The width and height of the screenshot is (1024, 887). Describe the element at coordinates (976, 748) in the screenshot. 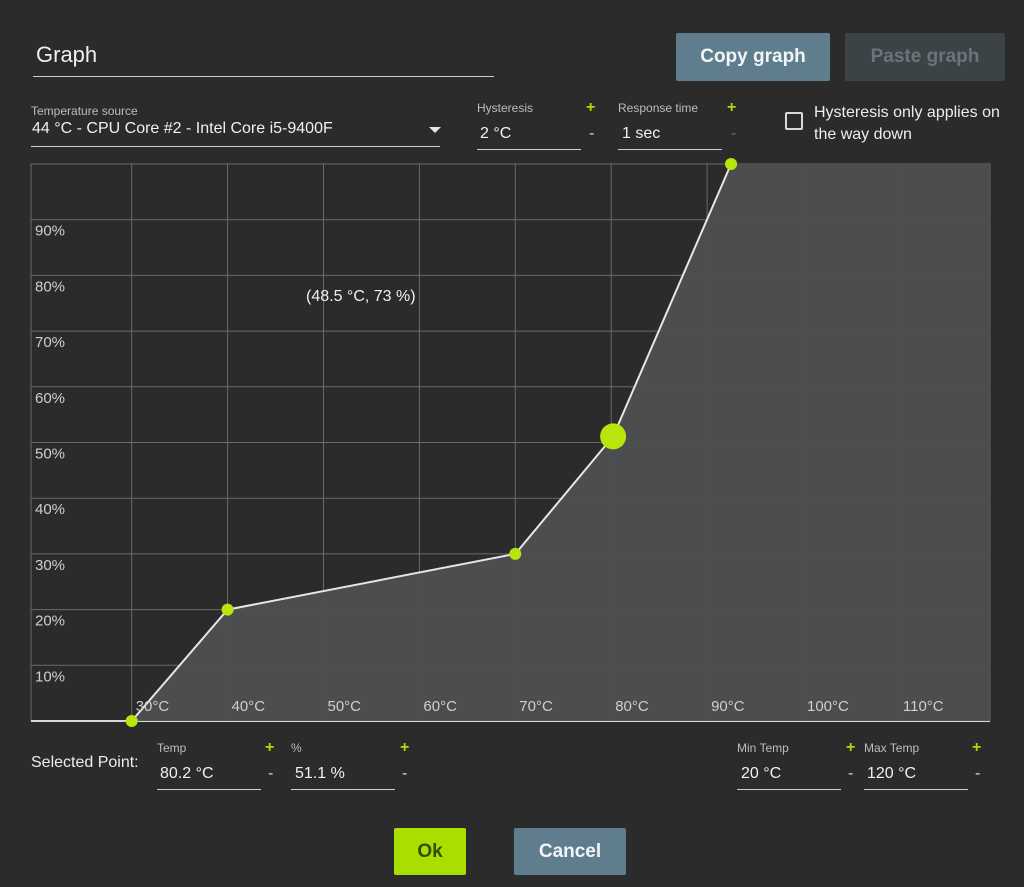

I see `max-temp-plus-button: +` at that location.